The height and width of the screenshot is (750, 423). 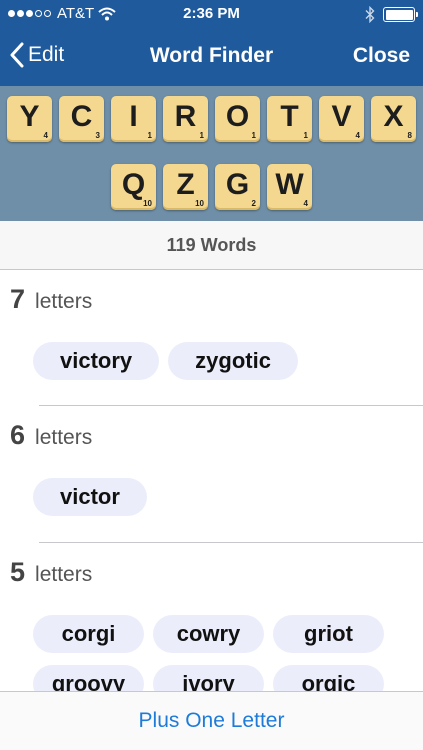 I want to click on word-chip: orgic, so click(x=328, y=678).